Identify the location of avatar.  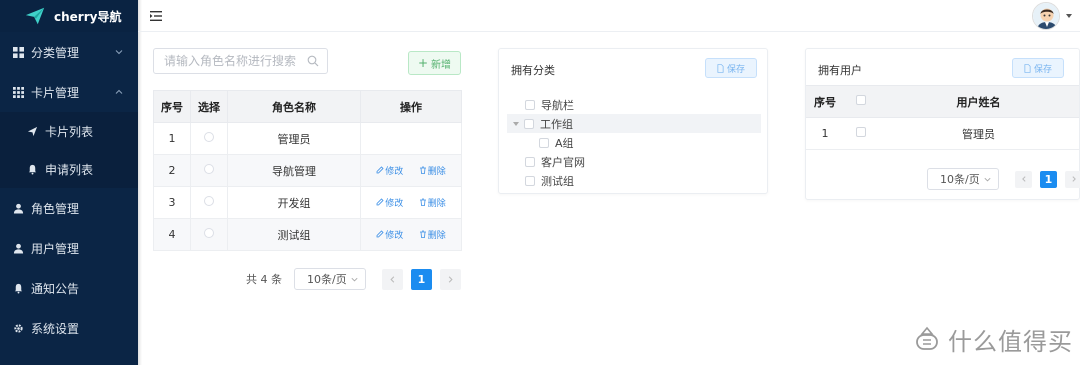
(1046, 16).